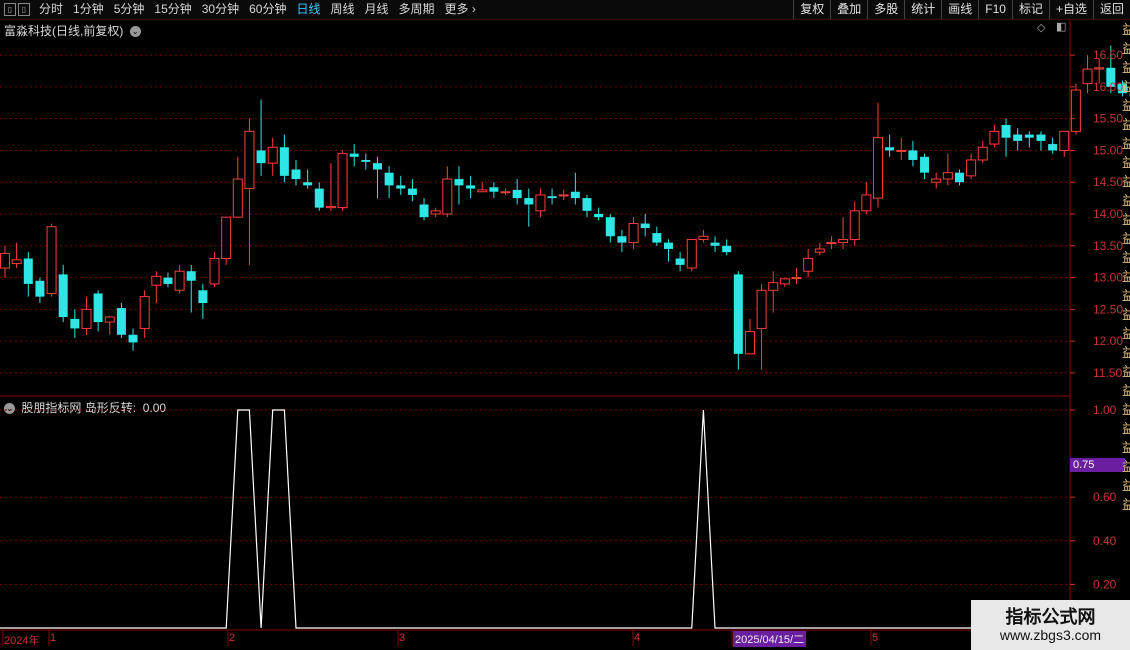 The image size is (1130, 650). I want to click on price-tick-label: 12.00, so click(1108, 341).